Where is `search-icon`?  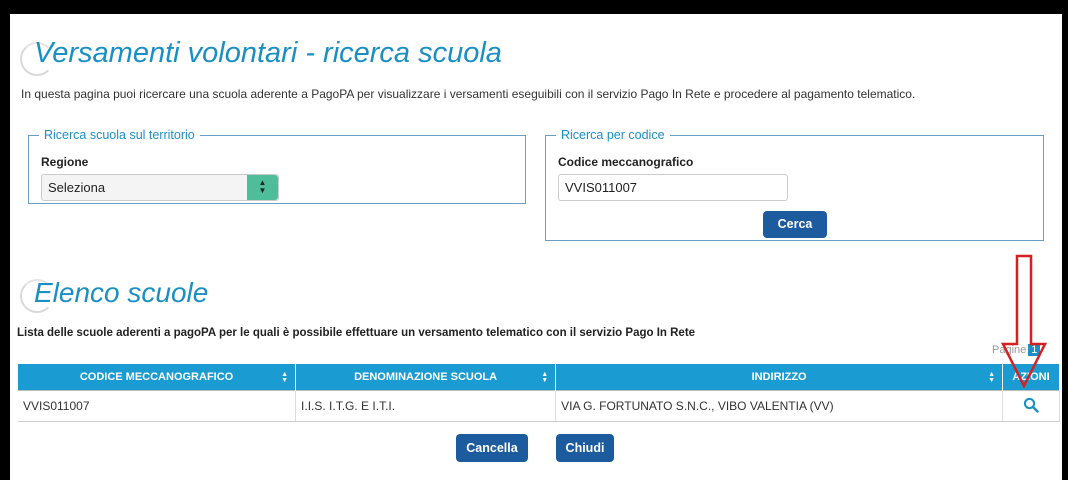 search-icon is located at coordinates (1031, 405).